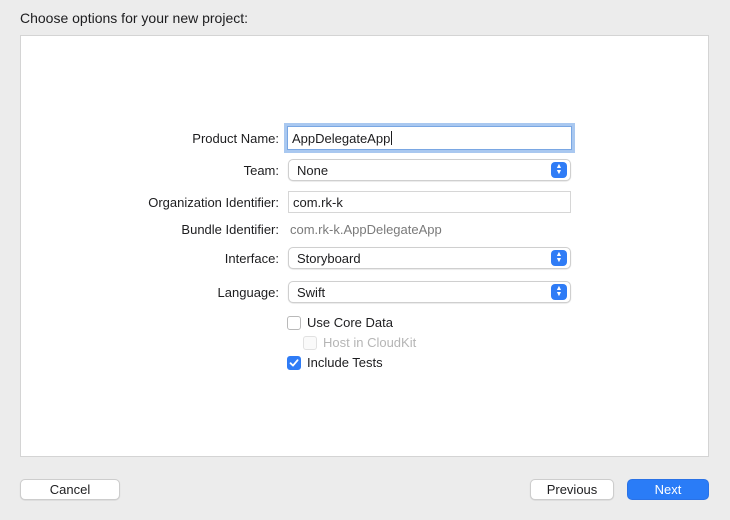 This screenshot has height=520, width=730. What do you see at coordinates (134, 18) in the screenshot?
I see `dialog-heading: Choose options for your new project:` at bounding box center [134, 18].